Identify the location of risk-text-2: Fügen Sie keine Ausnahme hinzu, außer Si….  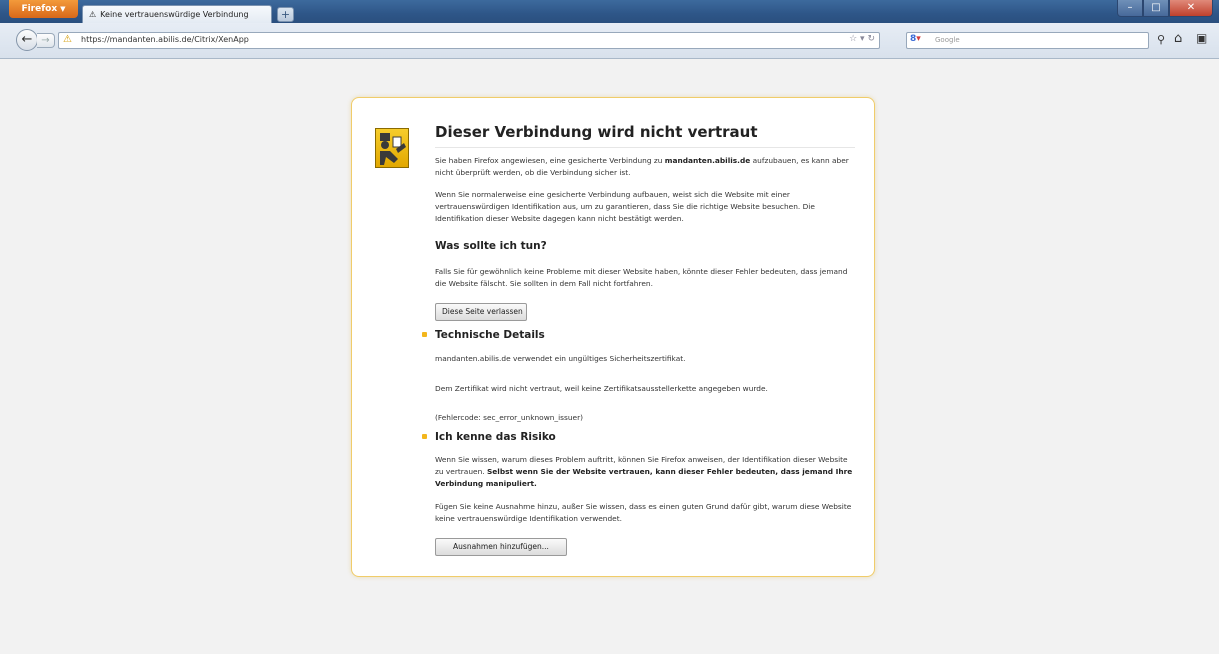
(643, 512).